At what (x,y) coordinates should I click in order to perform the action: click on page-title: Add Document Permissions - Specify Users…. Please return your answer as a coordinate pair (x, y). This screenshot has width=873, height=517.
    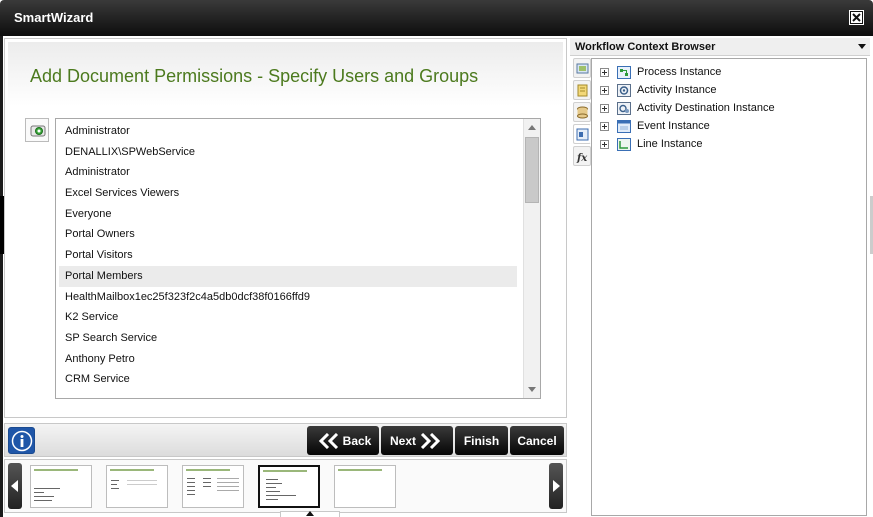
    Looking at the image, I should click on (254, 76).